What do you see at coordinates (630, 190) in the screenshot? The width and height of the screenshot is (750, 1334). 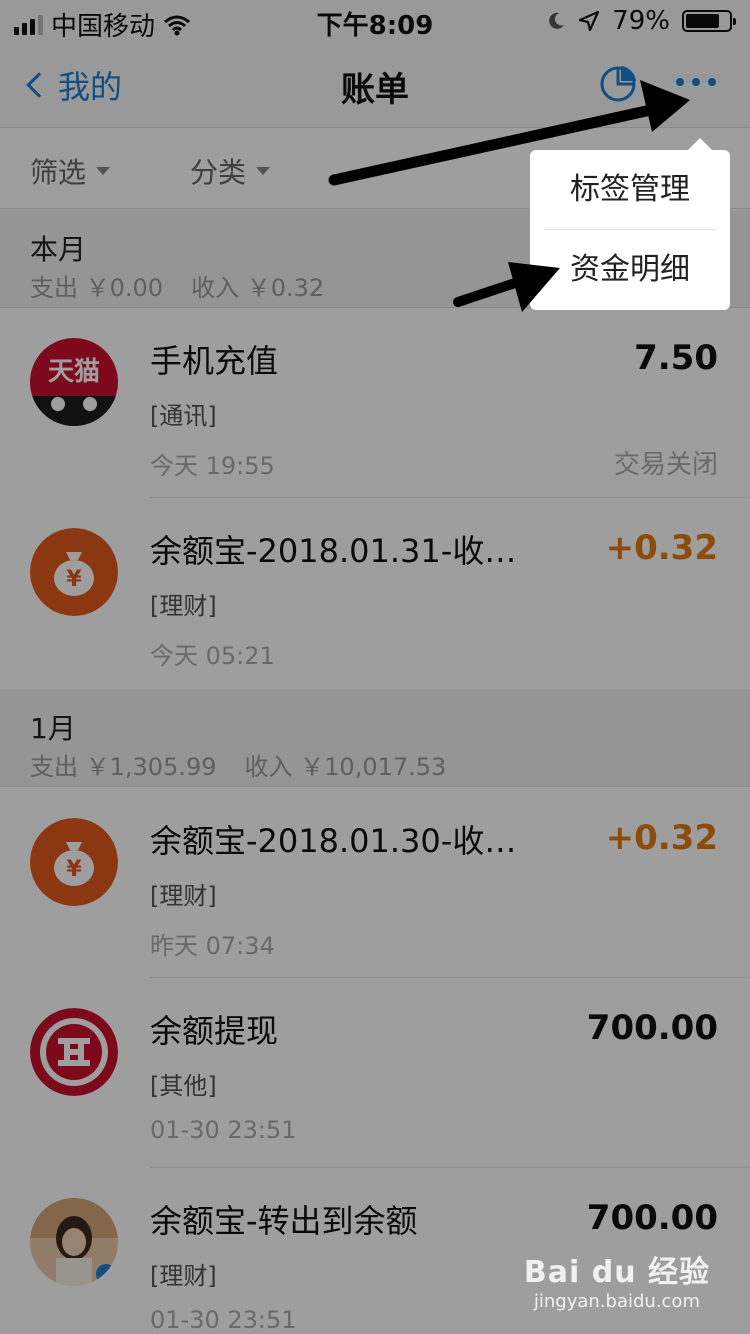 I see `menu-item-tag-management: 标签管理` at bounding box center [630, 190].